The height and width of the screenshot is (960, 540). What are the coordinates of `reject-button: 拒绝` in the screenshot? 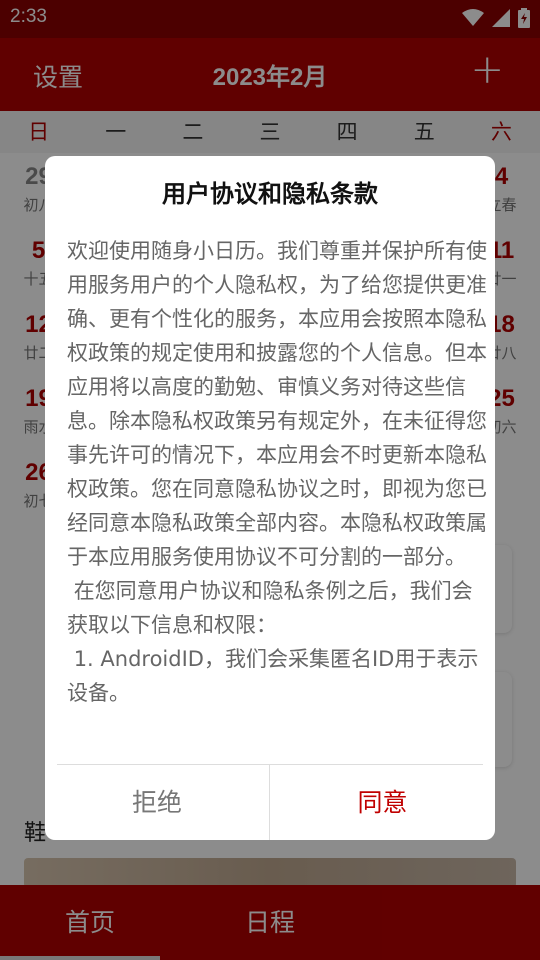 It's located at (157, 802).